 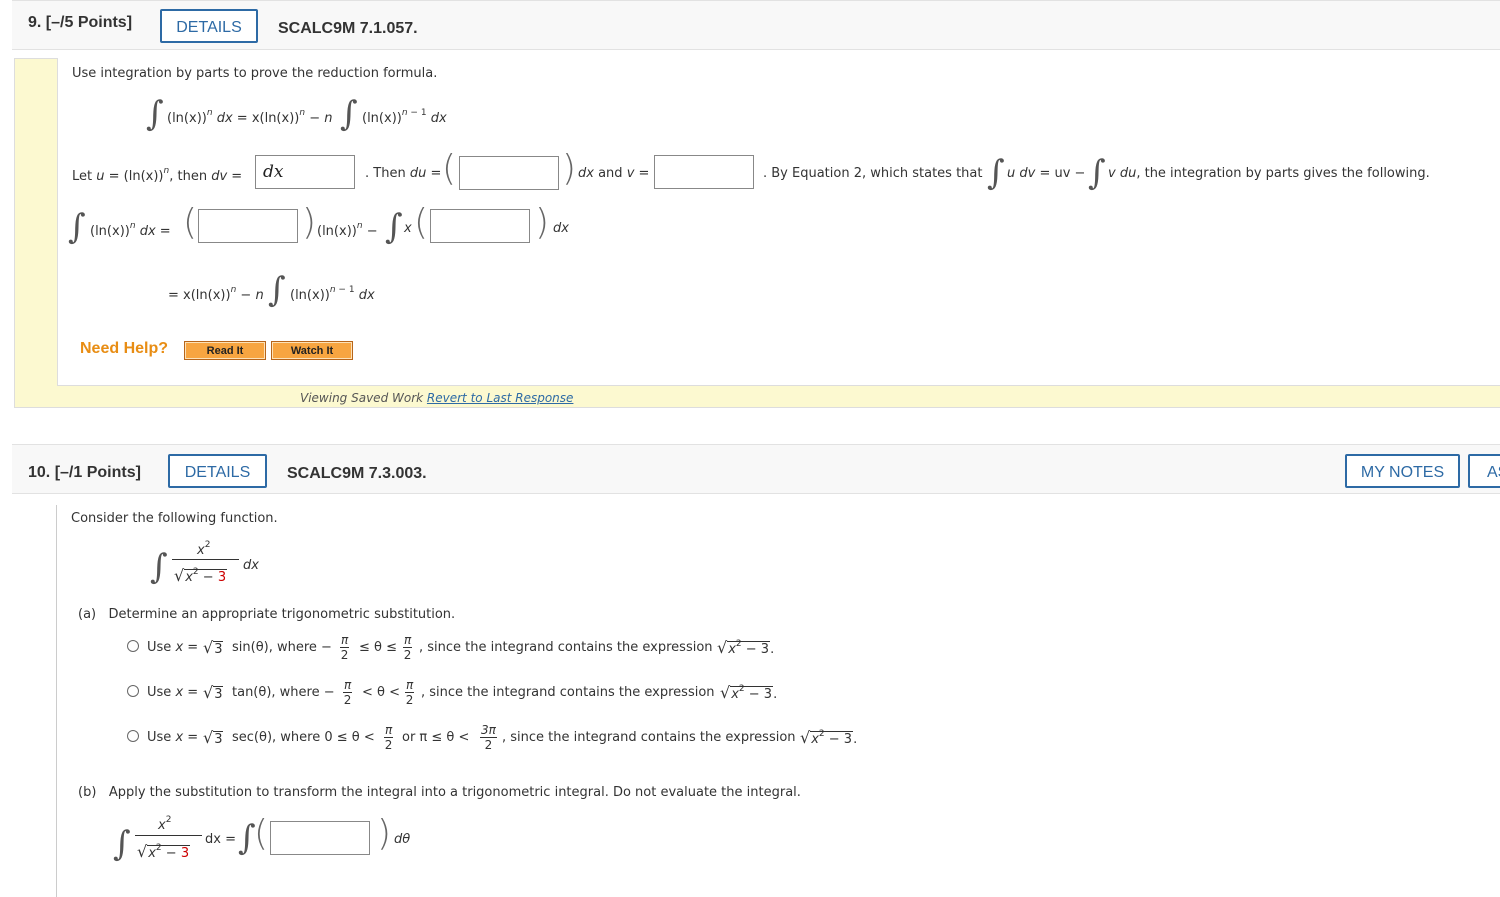 I want to click on line3-rhs: (ln(x))n − 1 dx, so click(x=332, y=294).